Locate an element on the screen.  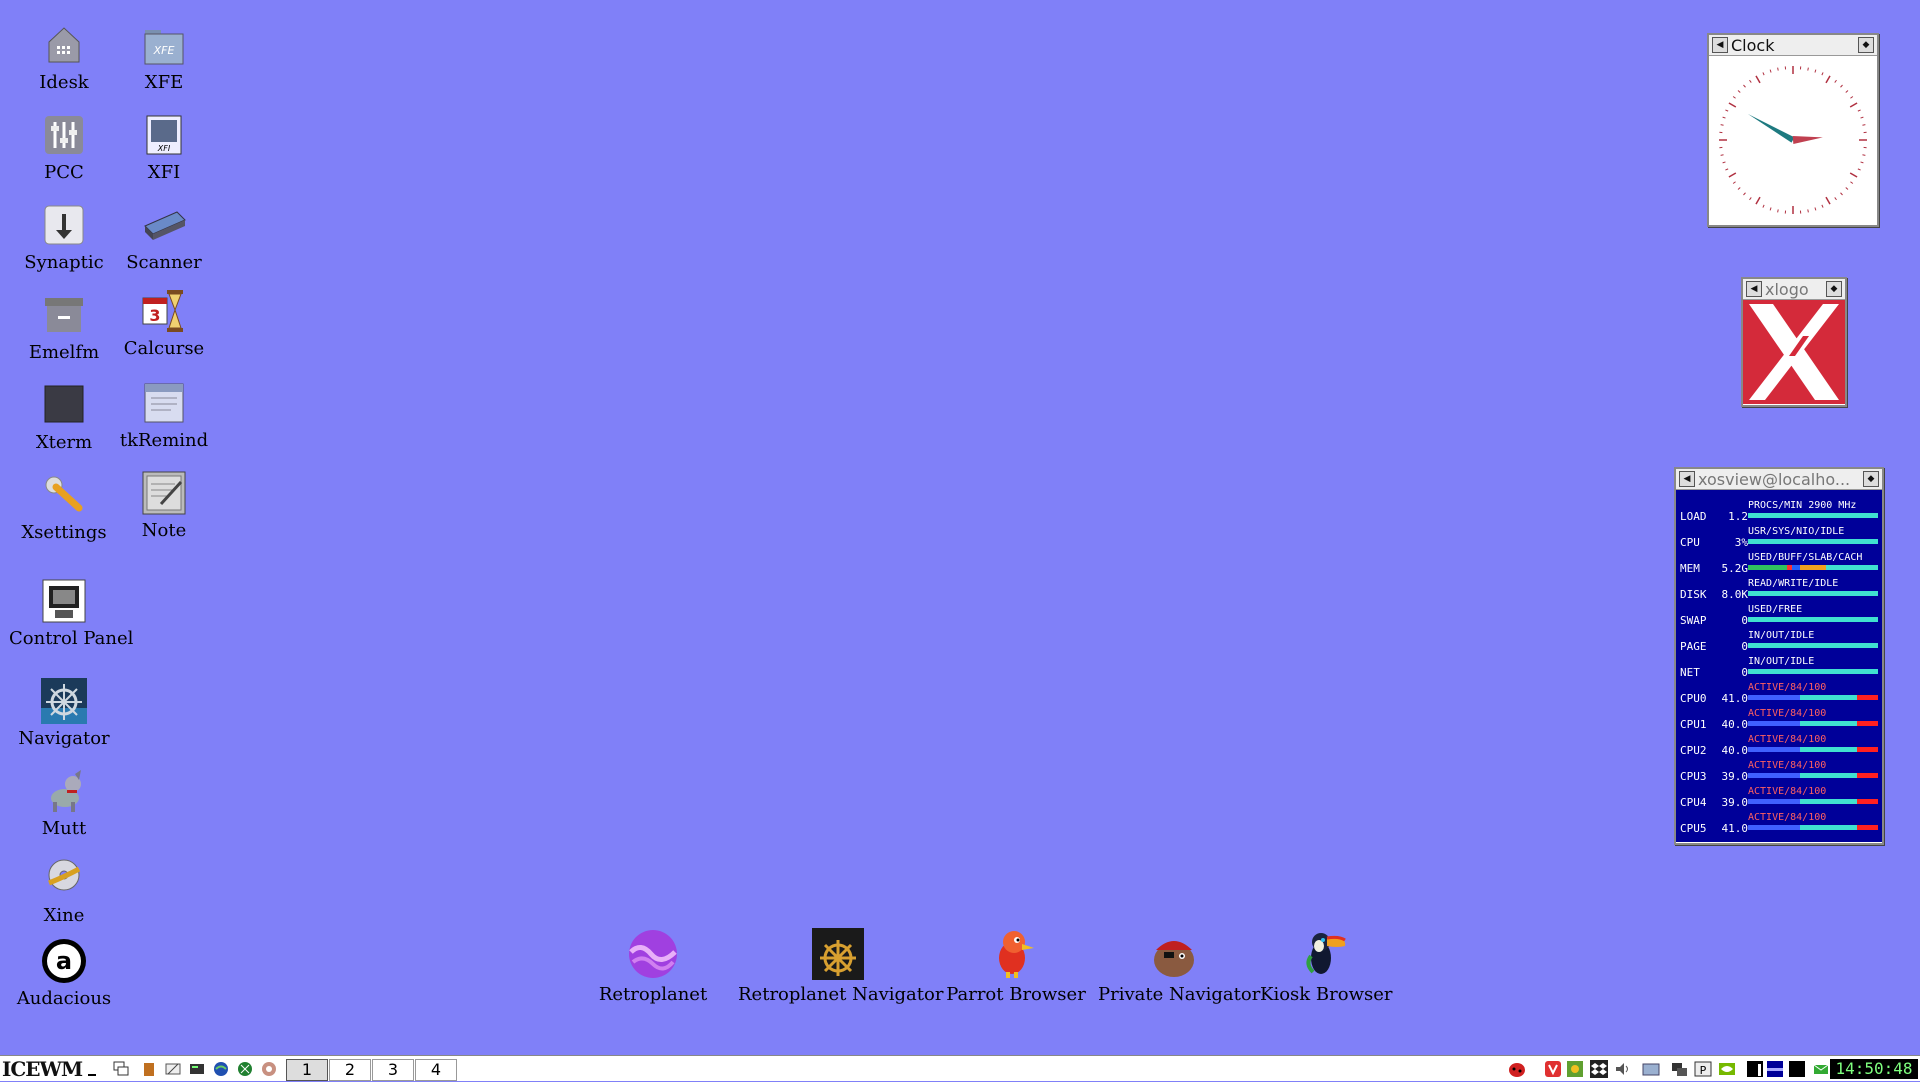
window-list-icon is located at coordinates (121, 1069).